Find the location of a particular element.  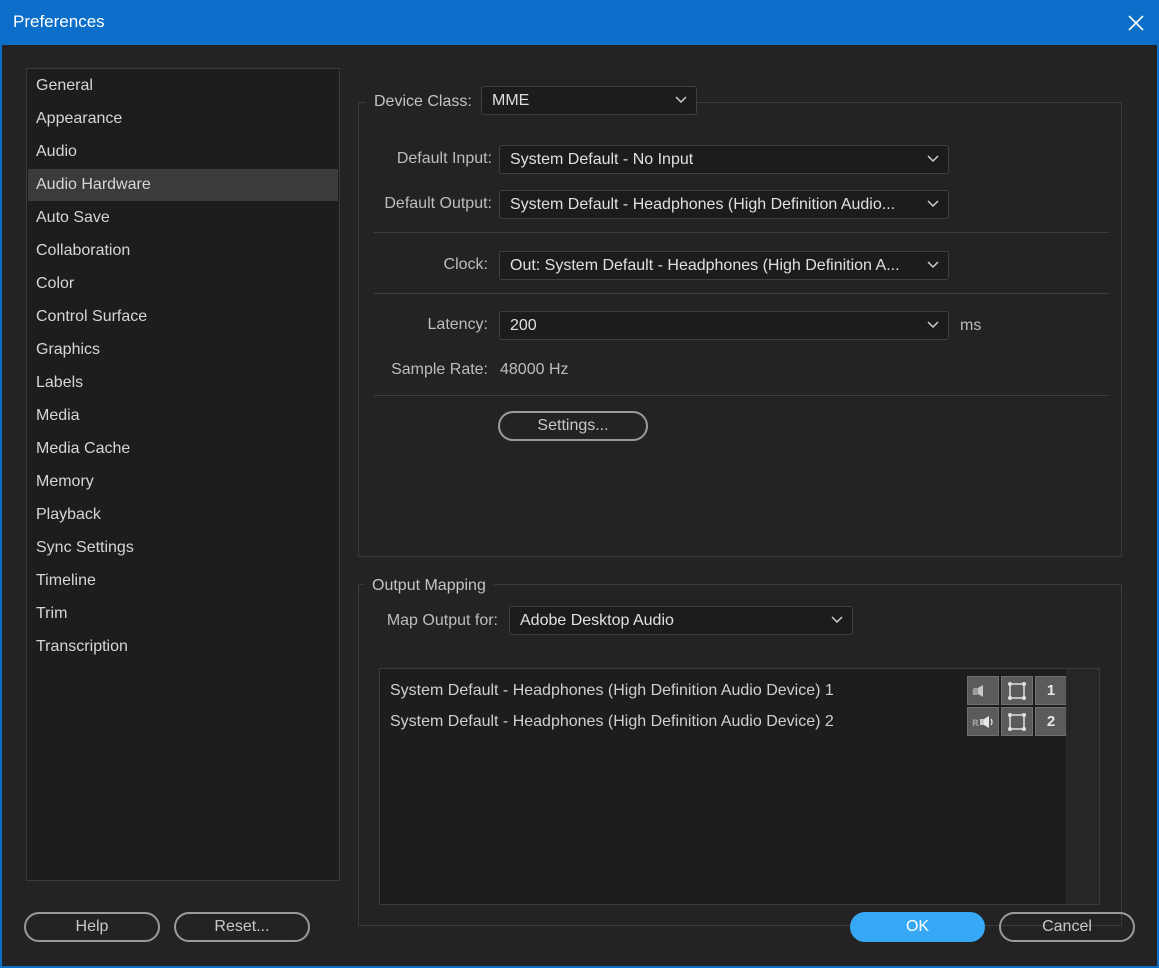

speaker-left-icon: L is located at coordinates (977, 691).